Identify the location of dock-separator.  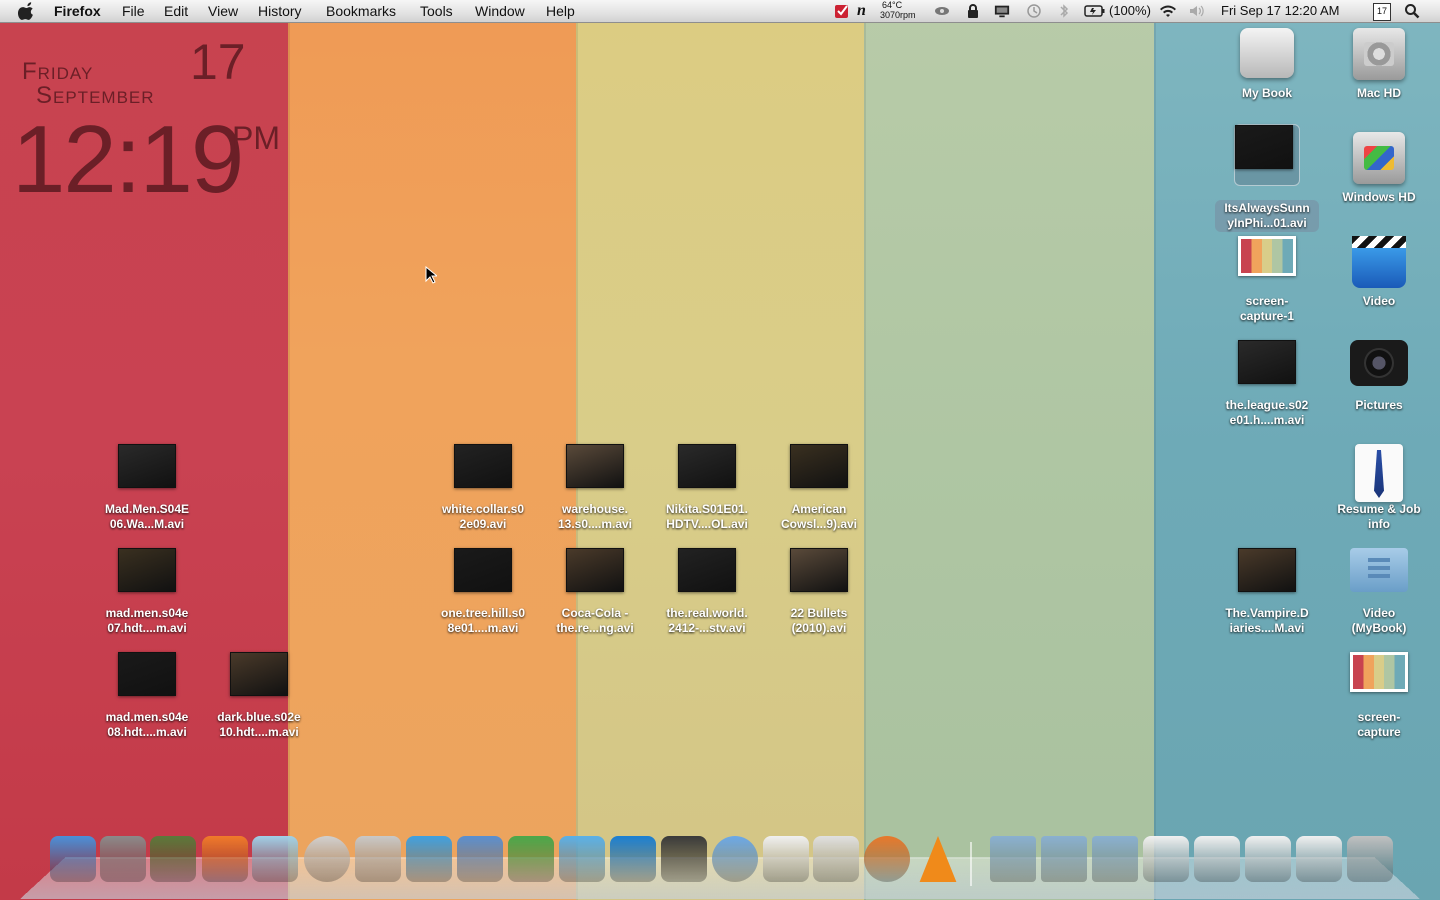
(971, 864).